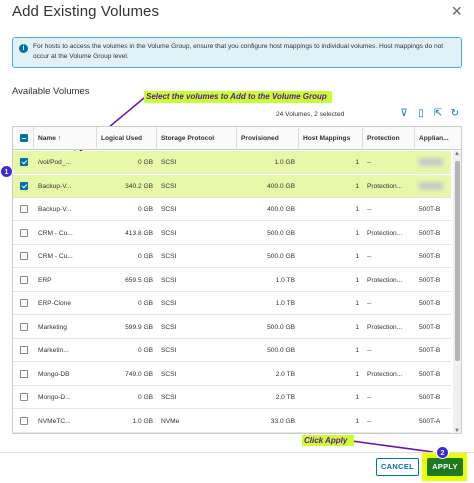 Image resolution: width=474 pixels, height=483 pixels. What do you see at coordinates (282, 421) in the screenshot?
I see `cell-provisioned: 33.0 GB` at bounding box center [282, 421].